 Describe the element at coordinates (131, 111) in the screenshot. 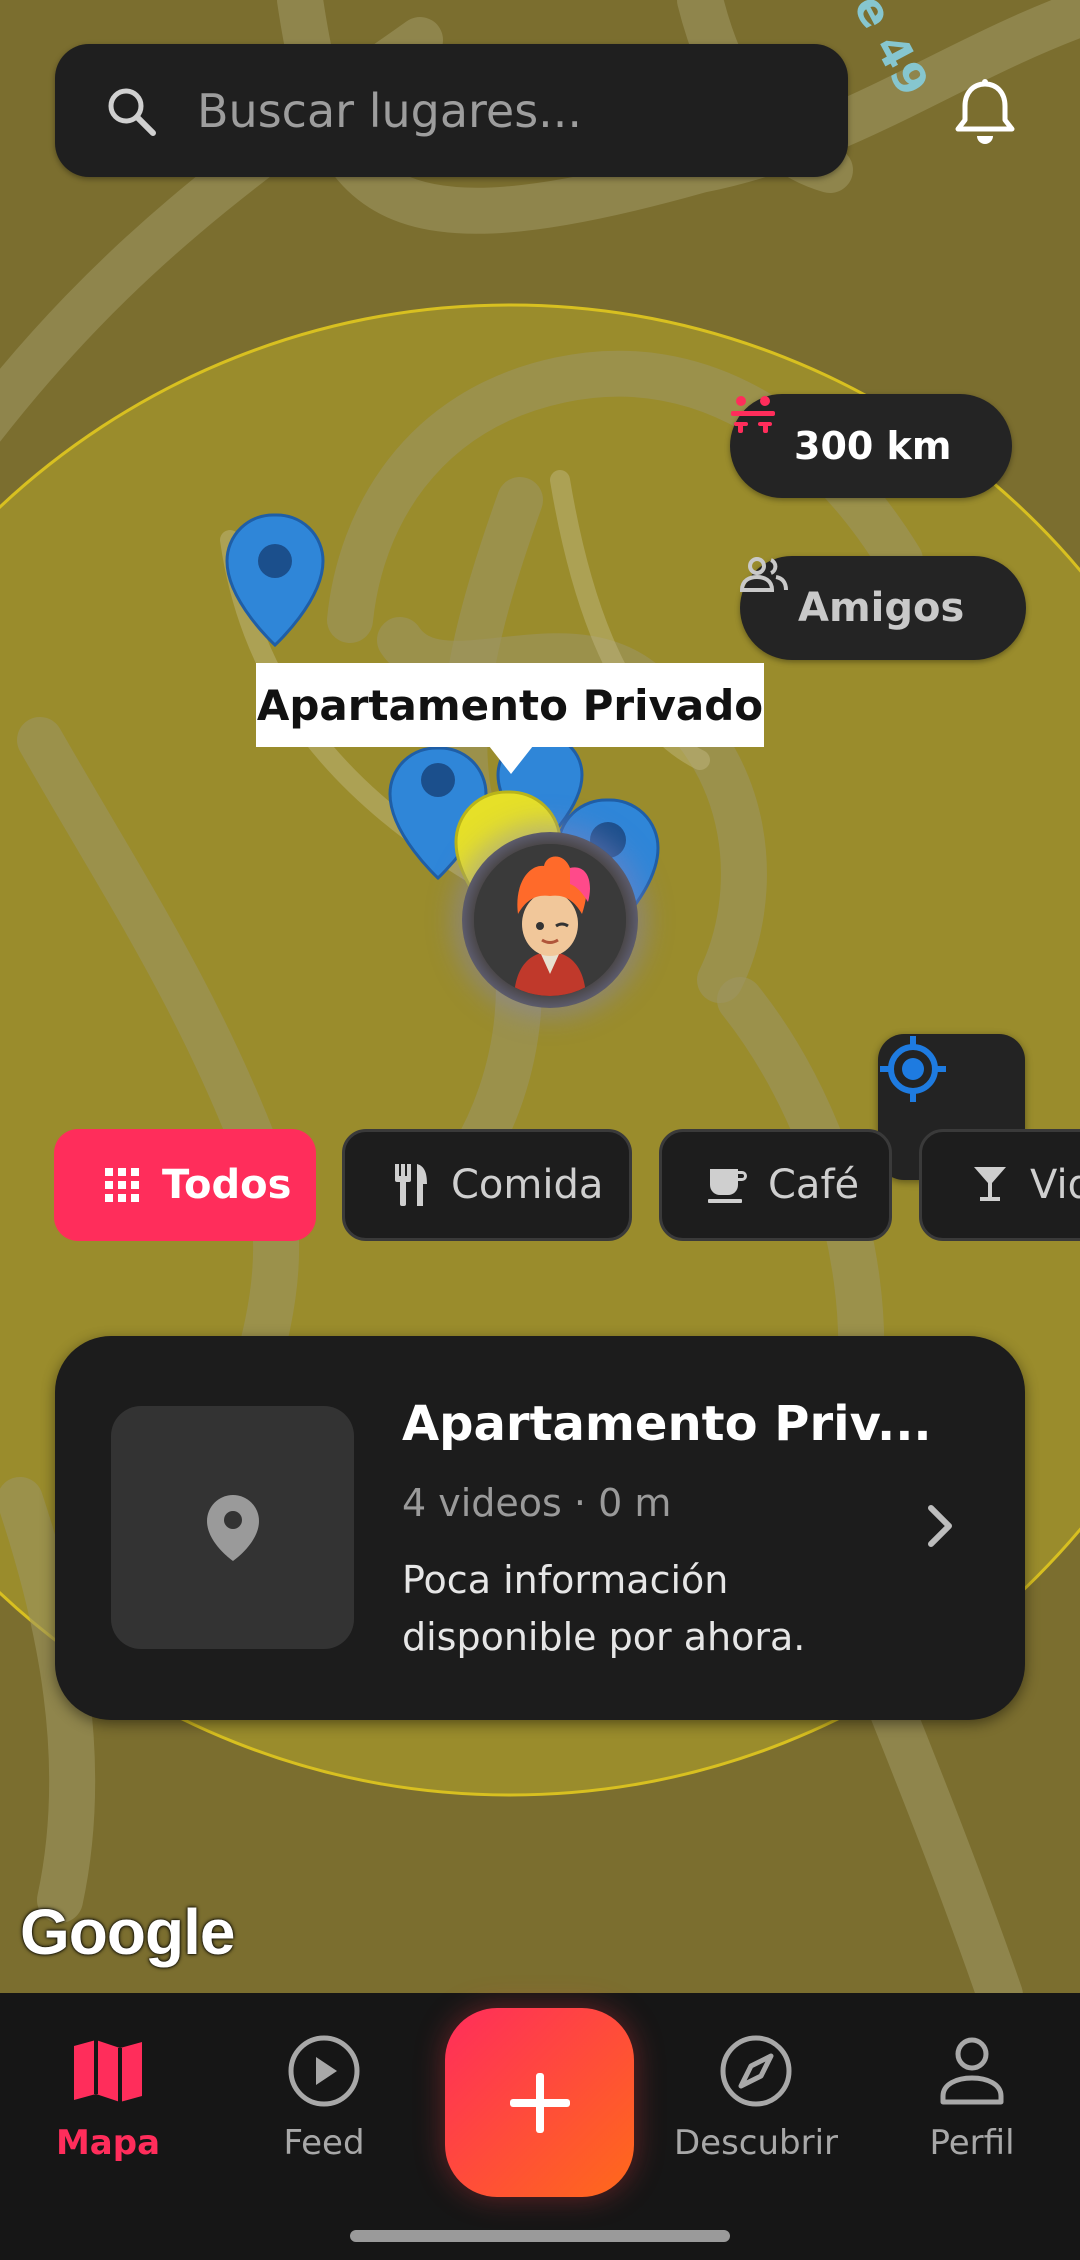

I see `search-icon` at that location.